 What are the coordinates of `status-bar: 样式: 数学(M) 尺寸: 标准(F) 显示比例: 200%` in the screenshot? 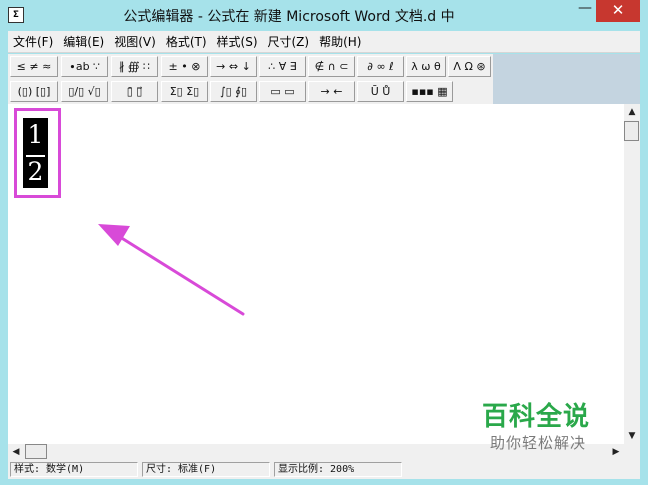 It's located at (324, 469).